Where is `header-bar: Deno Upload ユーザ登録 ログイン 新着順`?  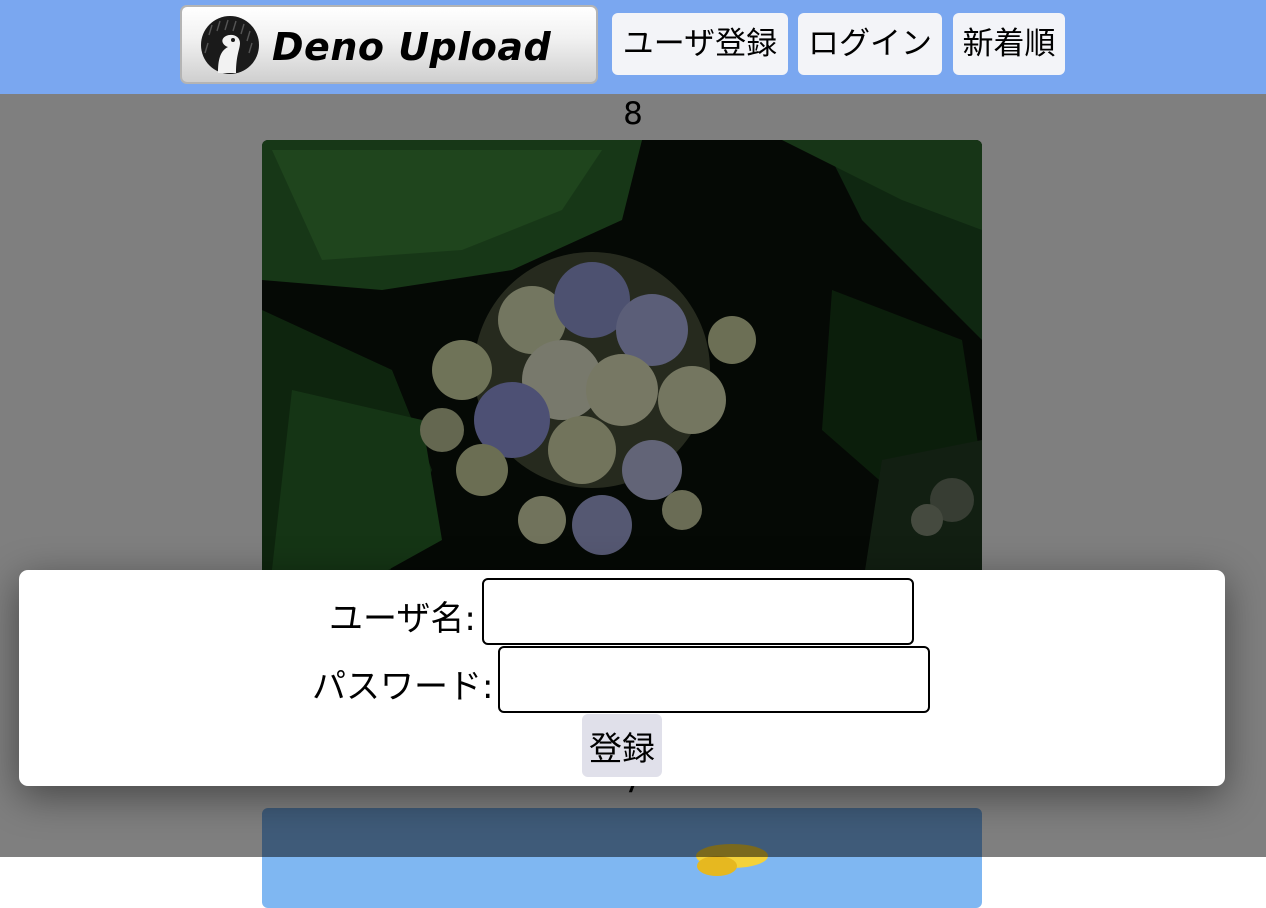 header-bar: Deno Upload ユーザ登録 ログイン 新着順 is located at coordinates (633, 47).